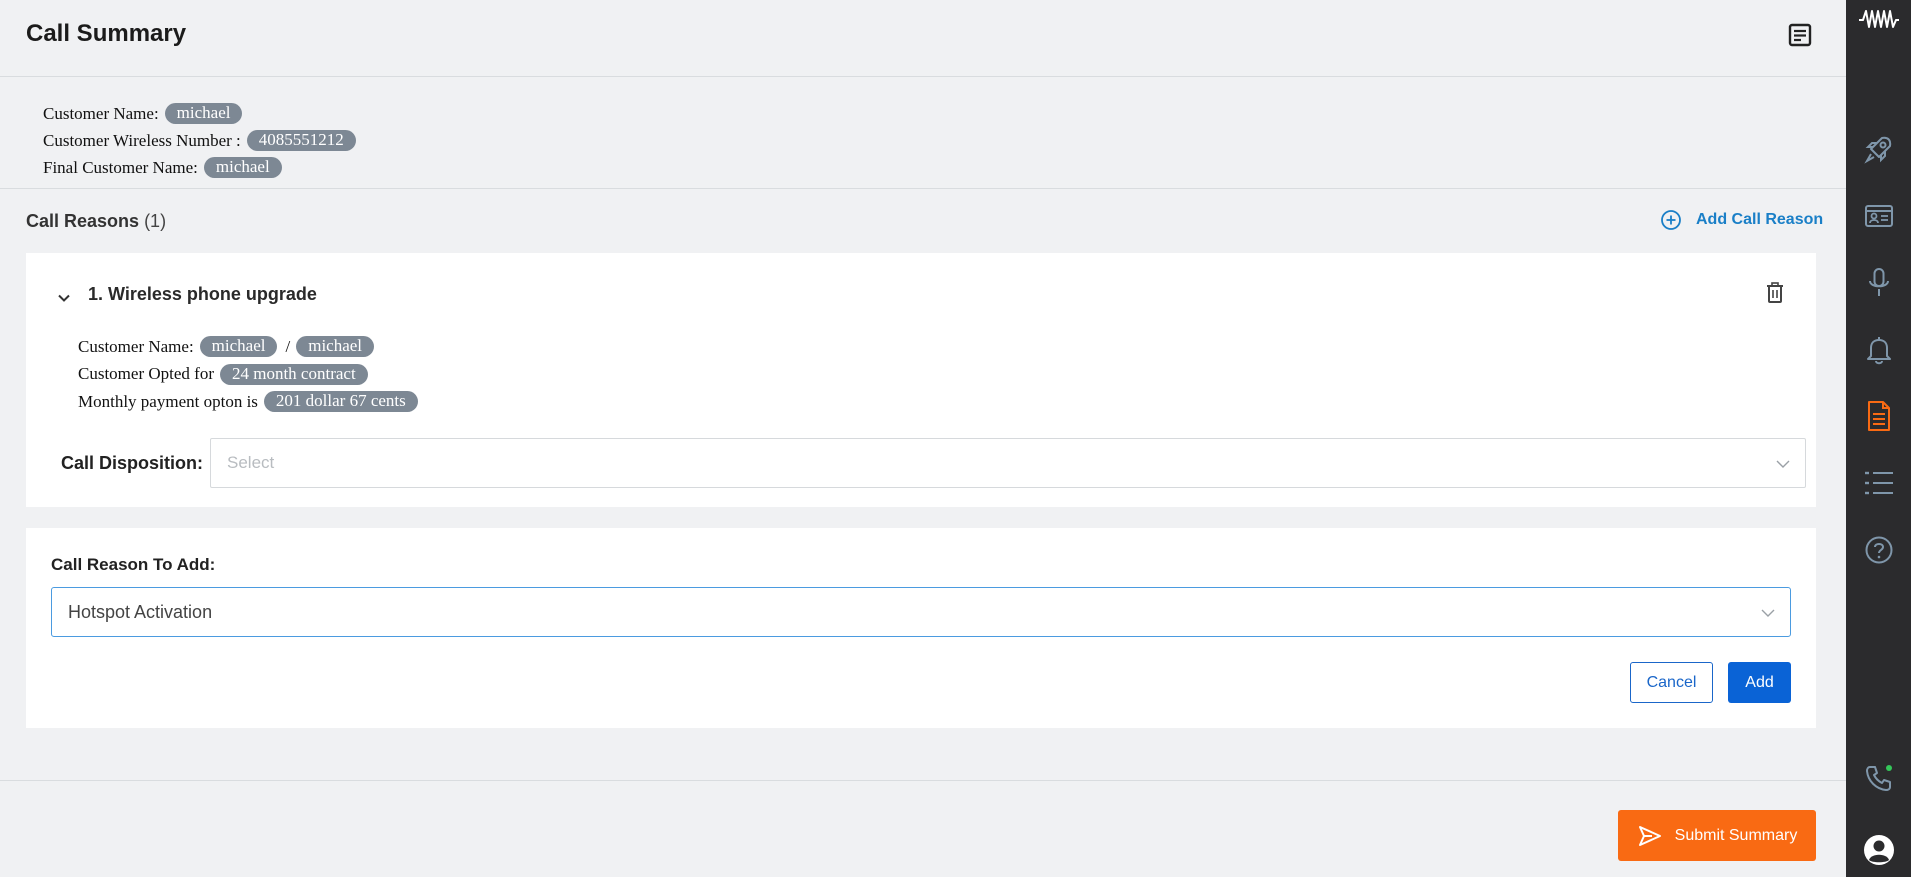 The width and height of the screenshot is (1911, 877). I want to click on wireless-number-label: Customer Wireless Number :, so click(142, 140).